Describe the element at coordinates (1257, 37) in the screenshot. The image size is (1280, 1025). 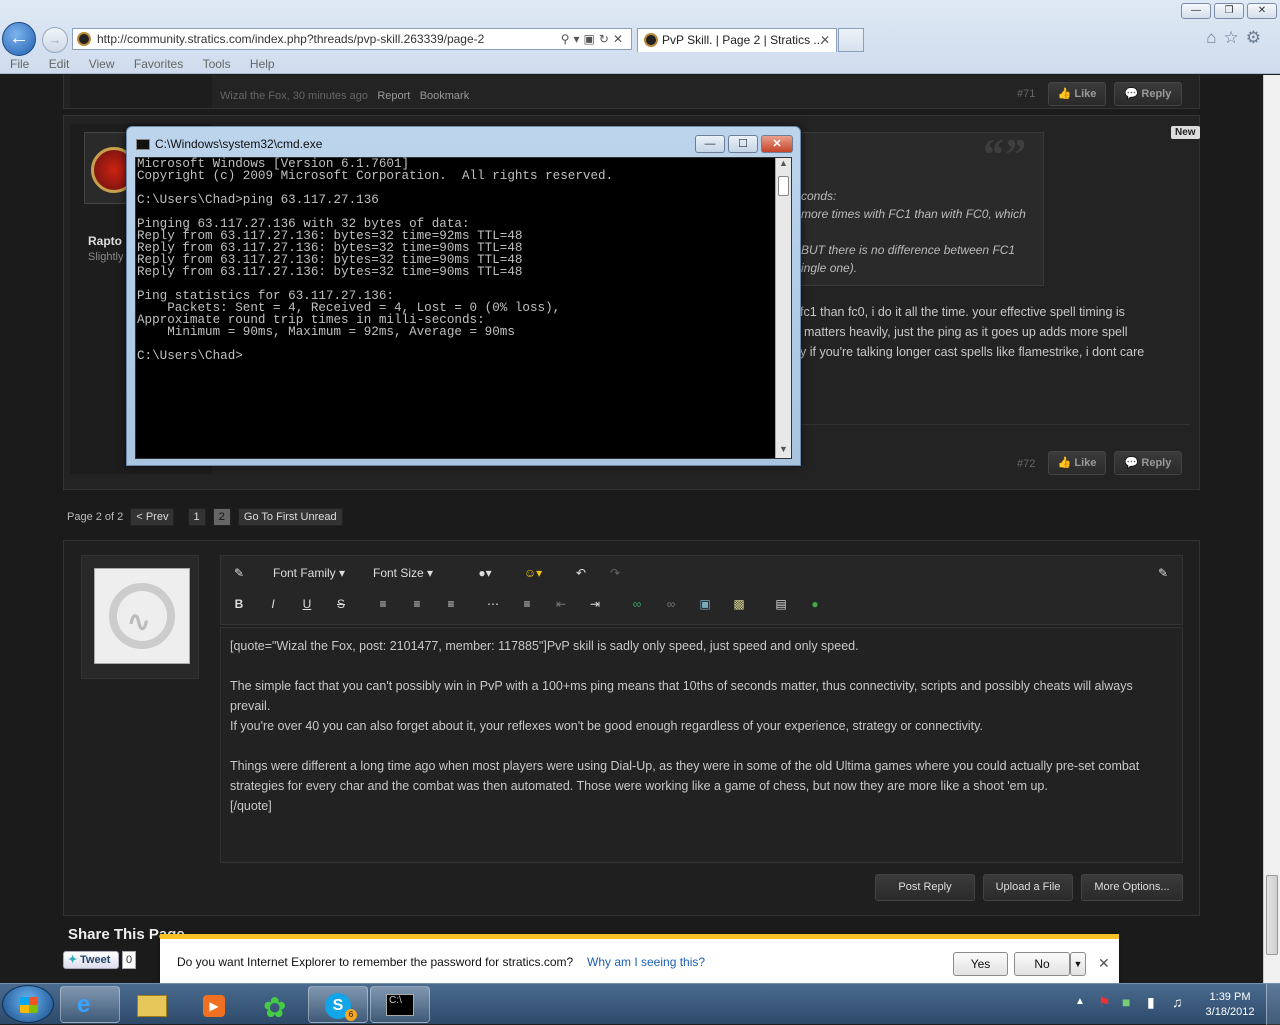
I see `gear-icon: ⚙` at that location.